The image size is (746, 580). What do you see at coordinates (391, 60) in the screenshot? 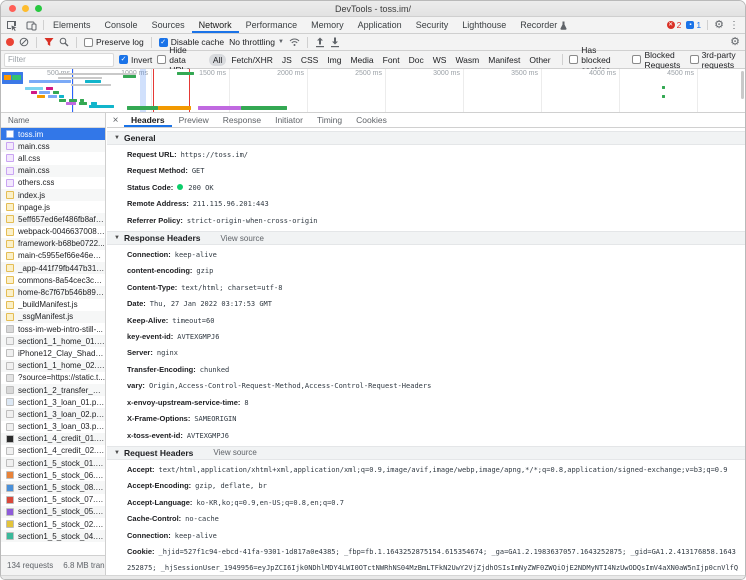
I see `filter-type-font: Font` at bounding box center [391, 60].